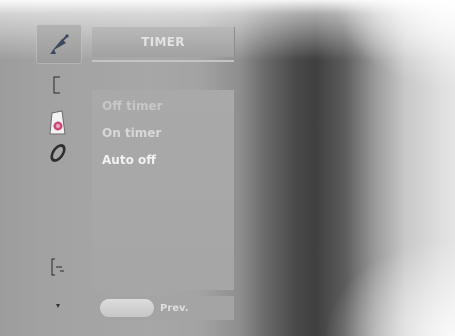 The image size is (455, 336). I want to click on prev-button, so click(127, 308).